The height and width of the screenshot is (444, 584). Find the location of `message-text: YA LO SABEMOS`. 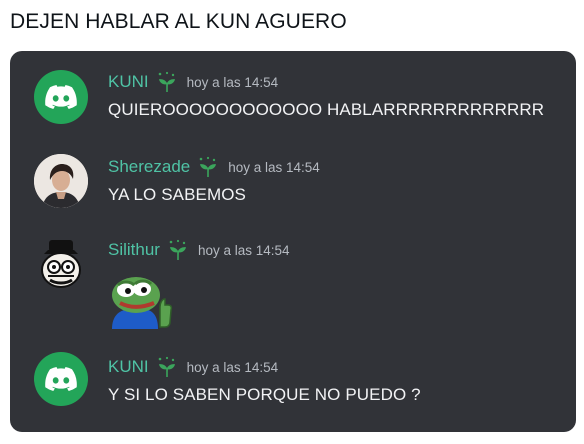

message-text: YA LO SABEMOS is located at coordinates (177, 194).